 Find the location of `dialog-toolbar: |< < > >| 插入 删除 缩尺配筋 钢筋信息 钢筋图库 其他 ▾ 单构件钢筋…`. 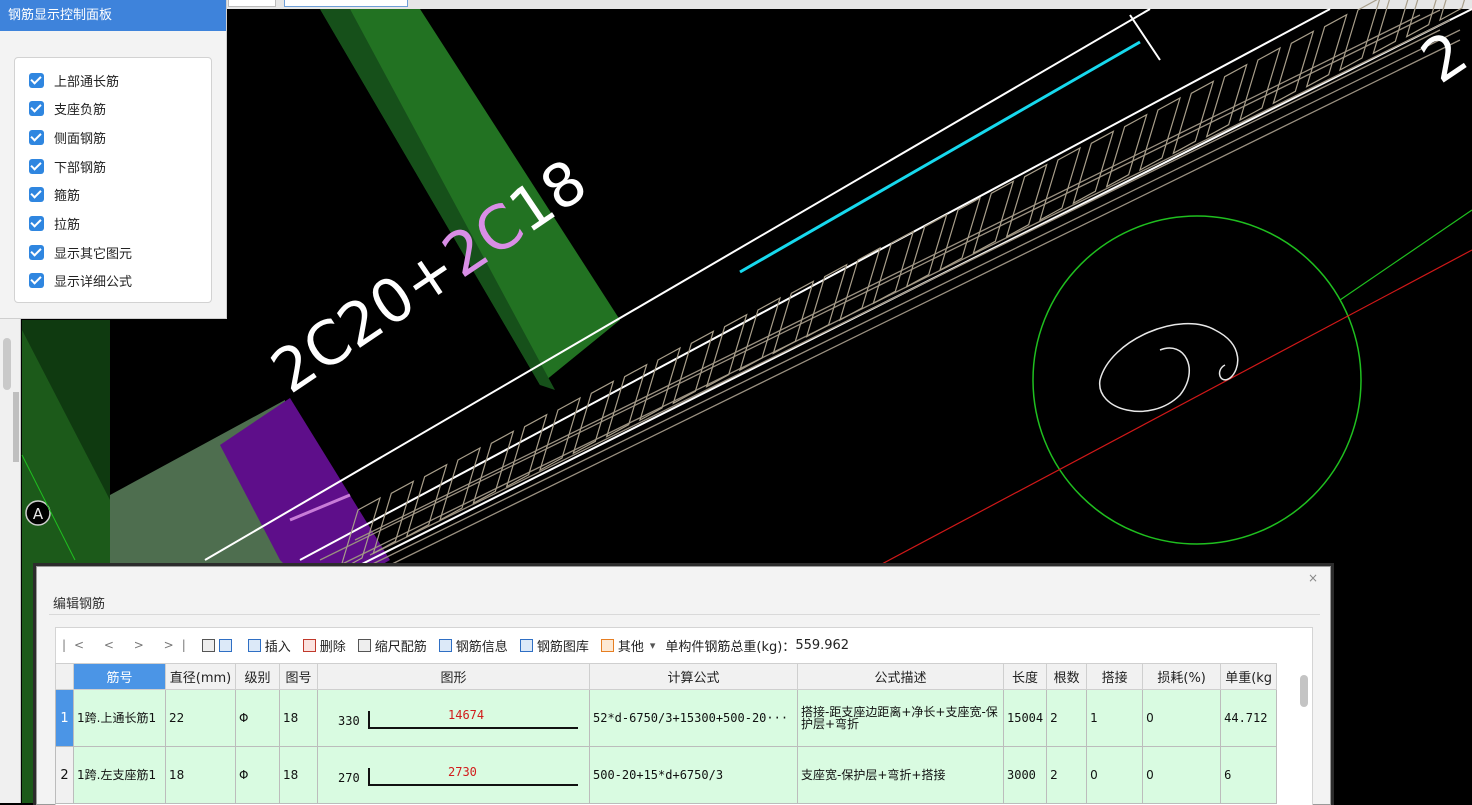

dialog-toolbar: |< < > >| 插入 删除 缩尺配筋 钢筋信息 钢筋图库 其他 ▾ 单构件钢筋… is located at coordinates (684, 645).